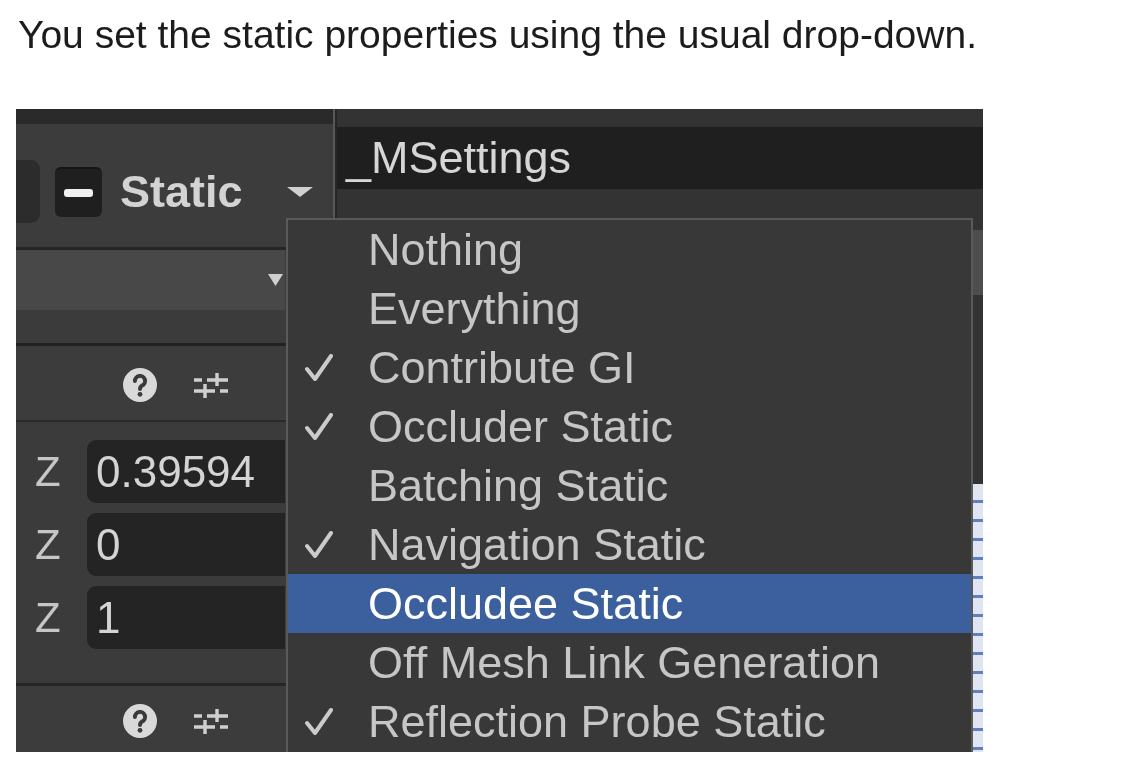 The height and width of the screenshot is (772, 1138). Describe the element at coordinates (186, 544) in the screenshot. I see `number-field: 0` at that location.